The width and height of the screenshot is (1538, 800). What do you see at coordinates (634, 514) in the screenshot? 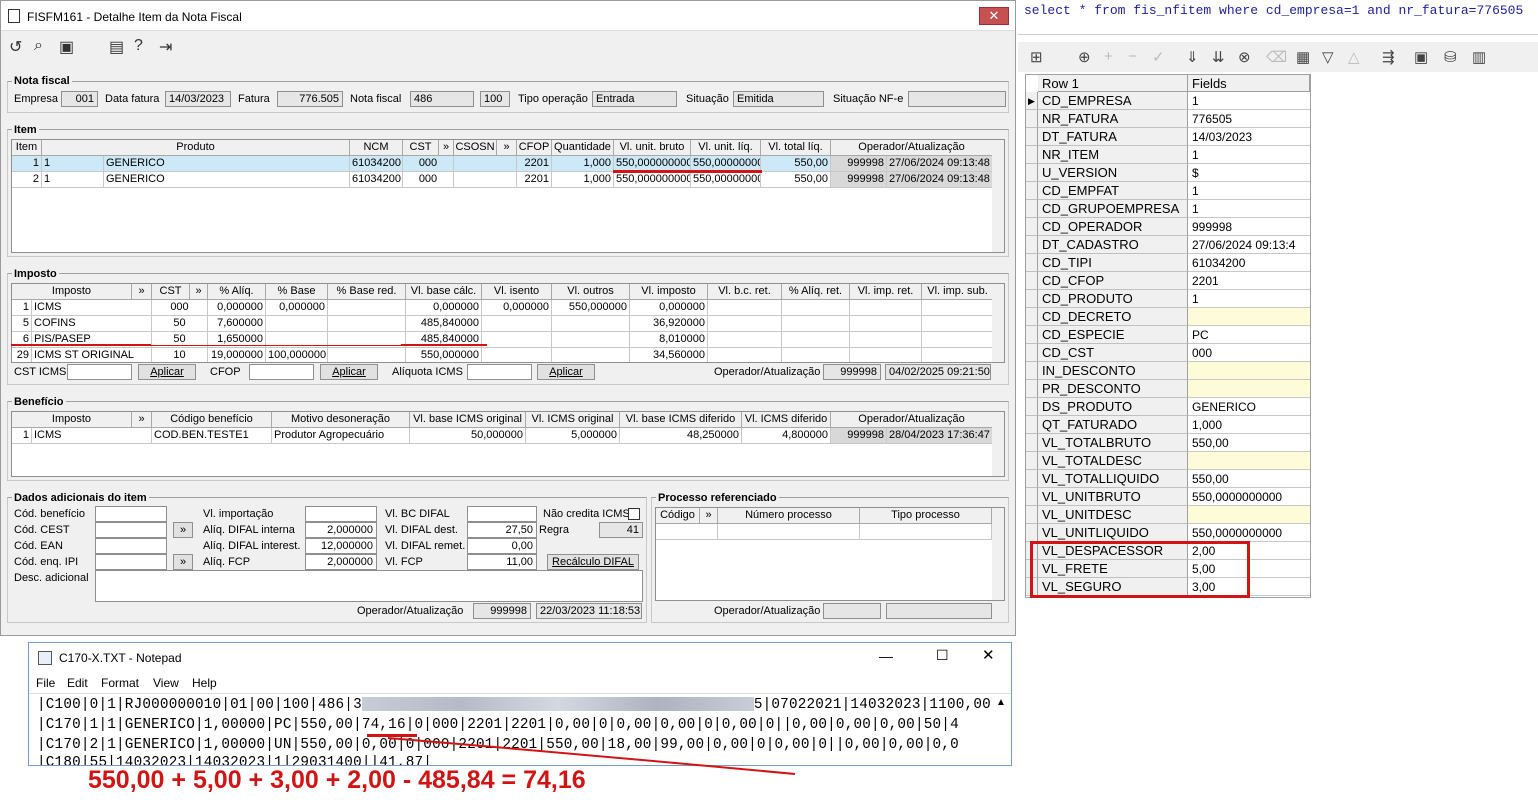
I see `nao-credita-icms-checkbox` at bounding box center [634, 514].